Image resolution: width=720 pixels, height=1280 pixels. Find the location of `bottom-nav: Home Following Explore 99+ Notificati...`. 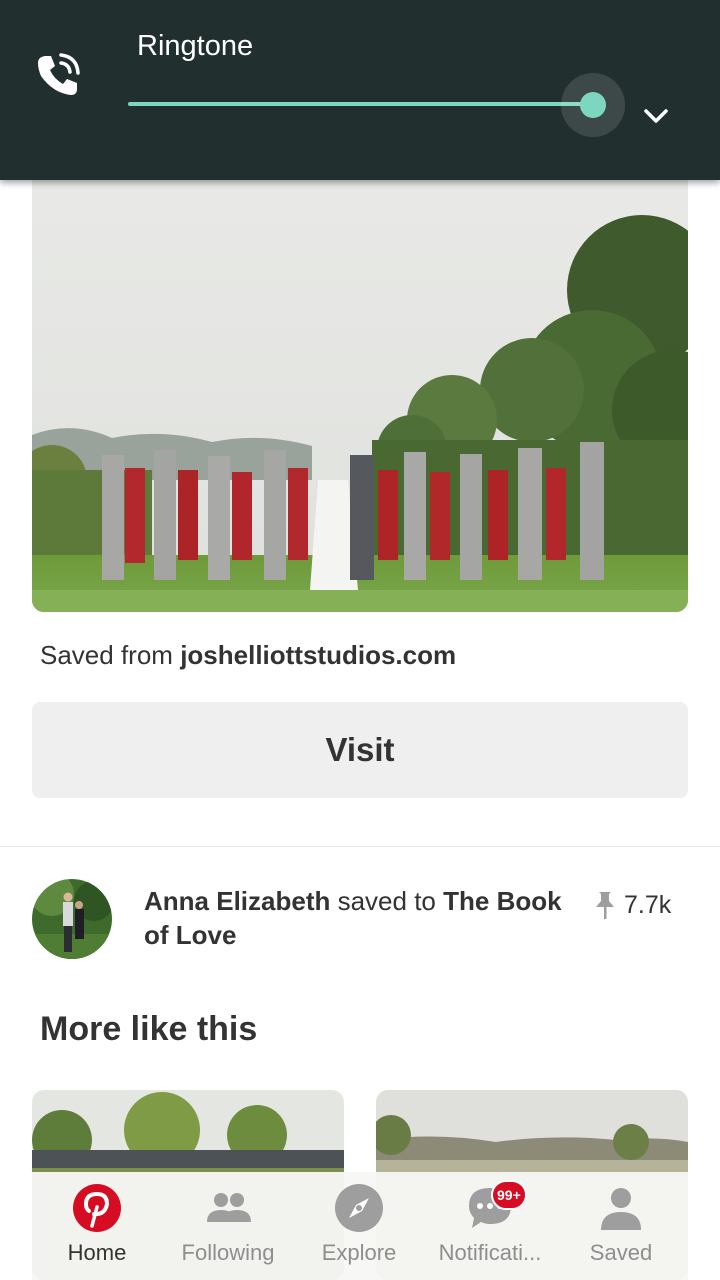

bottom-nav: Home Following Explore 99+ Notificati... is located at coordinates (360, 1226).